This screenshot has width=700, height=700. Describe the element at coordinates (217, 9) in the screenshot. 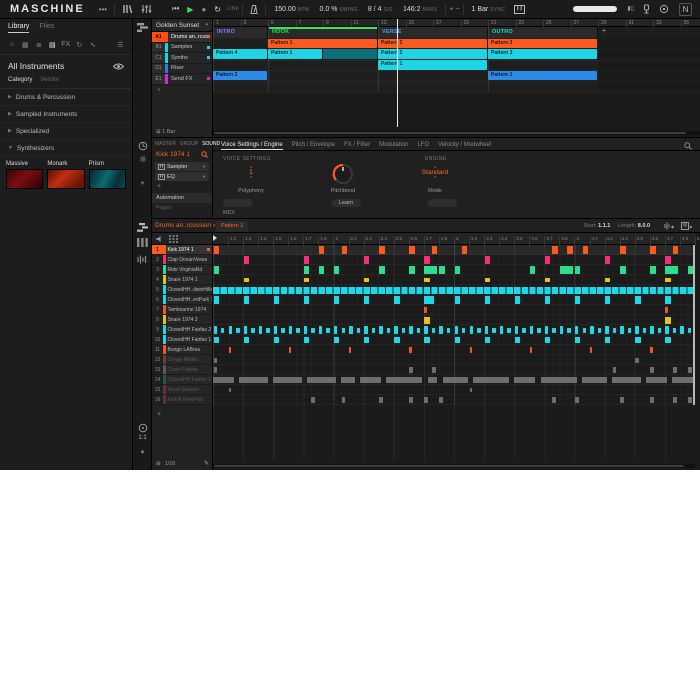

I see `loop-button: ↻` at that location.